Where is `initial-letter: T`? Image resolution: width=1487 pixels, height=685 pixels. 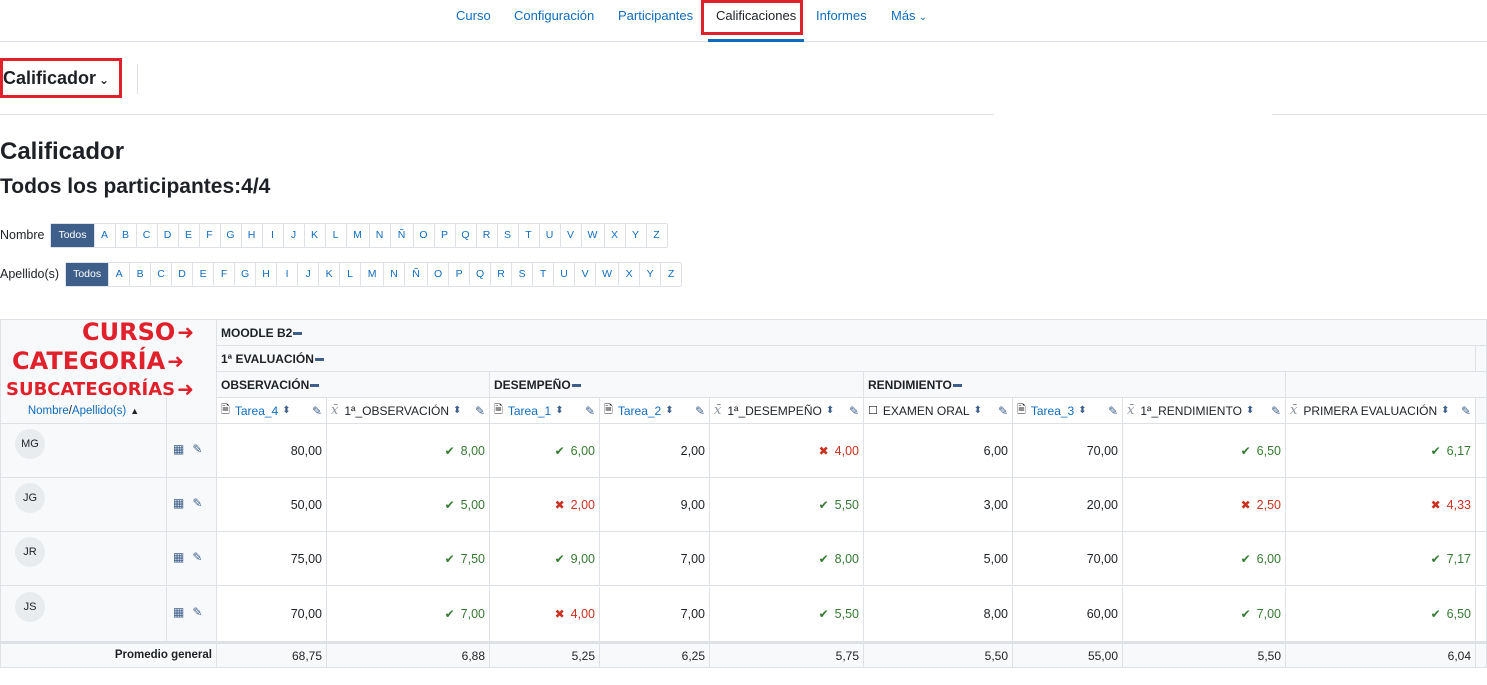
initial-letter: T is located at coordinates (528, 235).